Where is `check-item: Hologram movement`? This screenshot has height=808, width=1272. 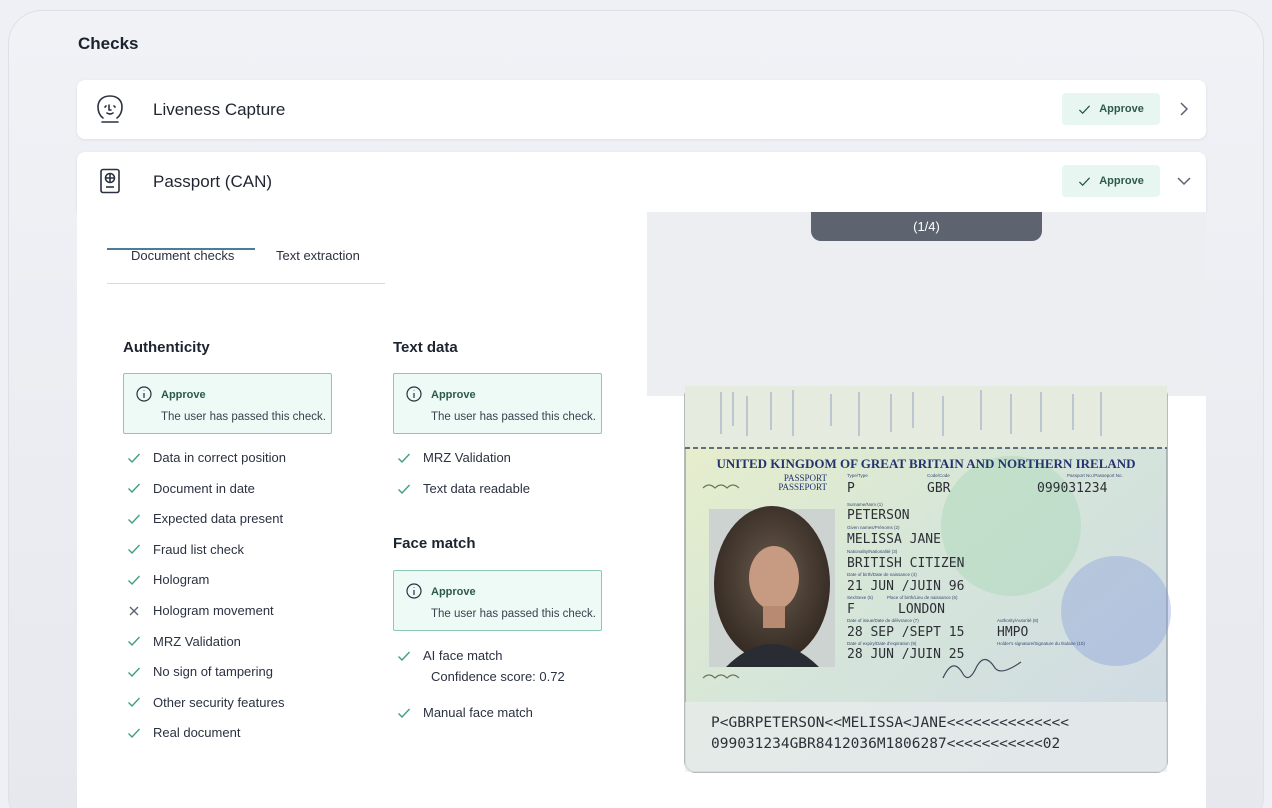
check-item: Hologram movement is located at coordinates (200, 610).